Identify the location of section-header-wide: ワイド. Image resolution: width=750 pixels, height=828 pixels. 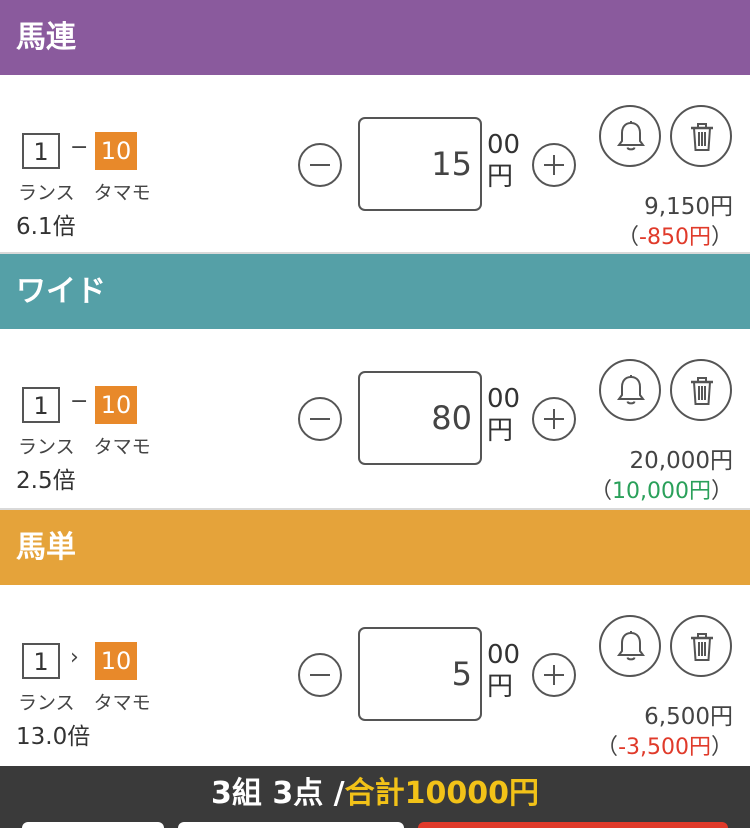
(375, 291).